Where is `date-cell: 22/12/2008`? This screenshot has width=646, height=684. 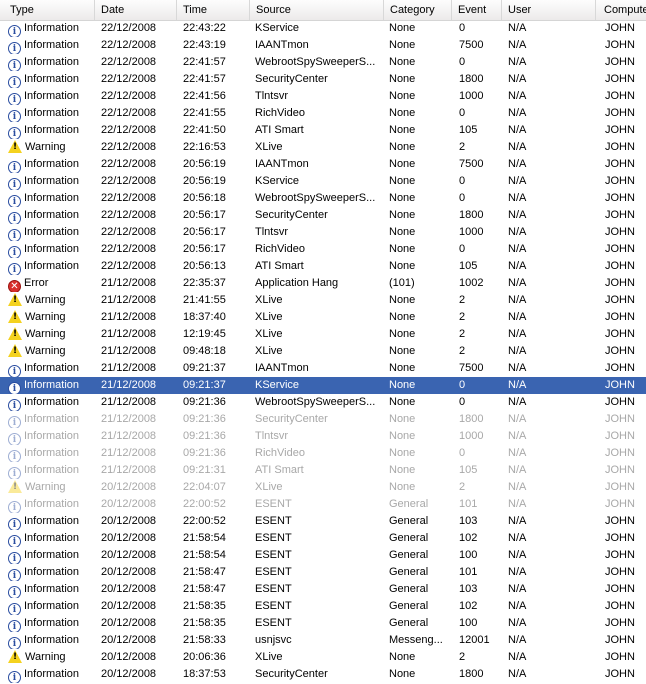 date-cell: 22/12/2008 is located at coordinates (129, 113).